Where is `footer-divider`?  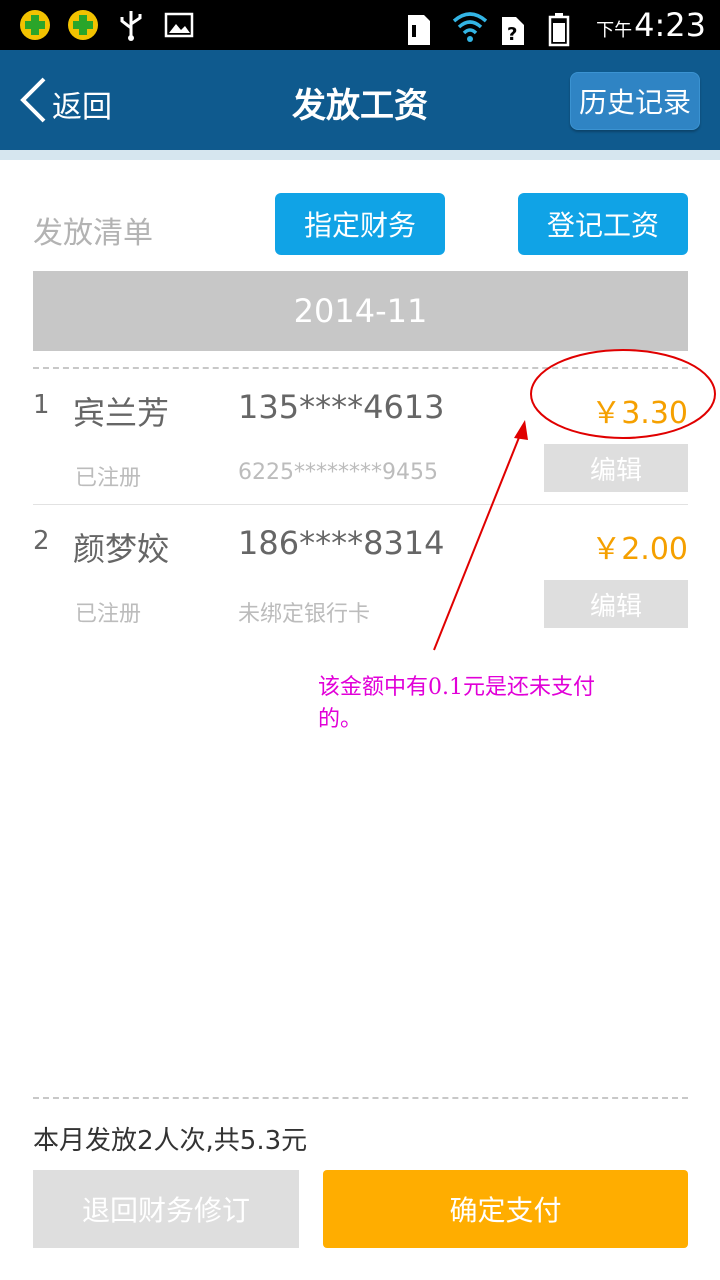 footer-divider is located at coordinates (360, 1098).